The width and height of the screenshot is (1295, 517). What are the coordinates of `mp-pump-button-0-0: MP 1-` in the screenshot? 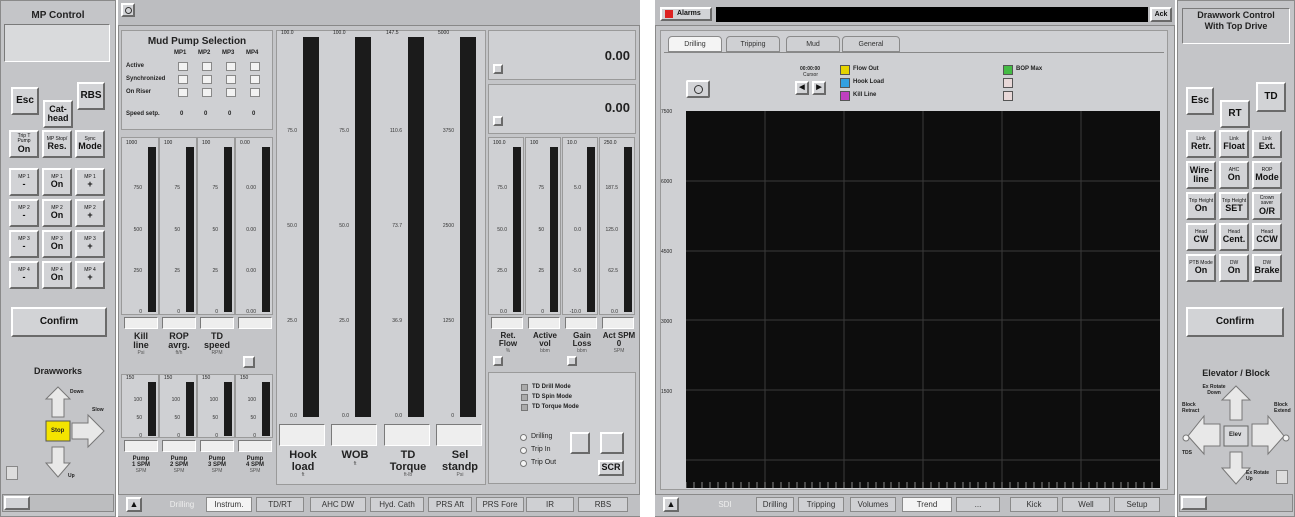 It's located at (24, 182).